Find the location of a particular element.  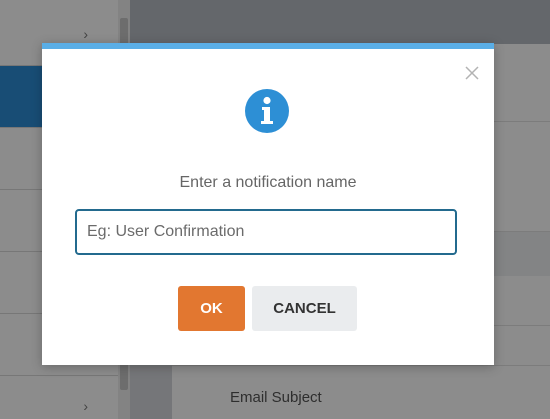

dialog-prompt: Enter a notification name is located at coordinates (268, 182).